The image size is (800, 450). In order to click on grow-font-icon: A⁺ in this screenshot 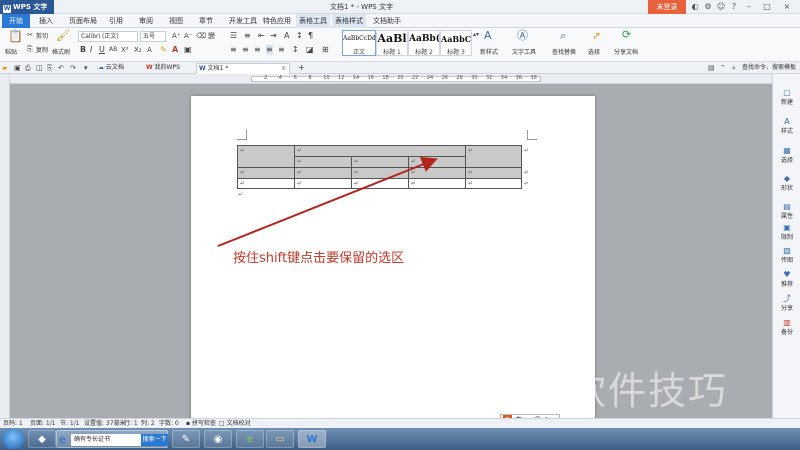, I will do `click(176, 36)`.